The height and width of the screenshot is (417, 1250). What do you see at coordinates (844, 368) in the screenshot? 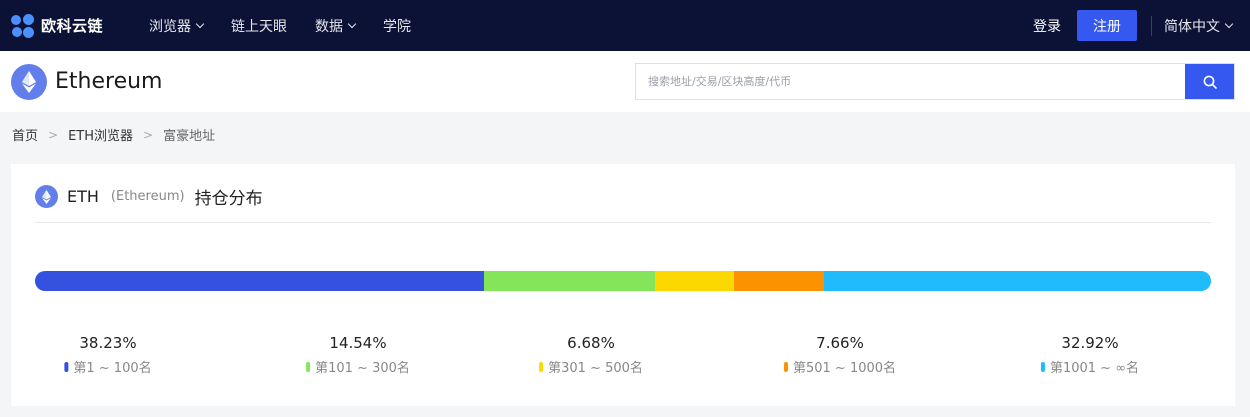
I see `rank-range-text: 第501 ~ 1000名` at bounding box center [844, 368].